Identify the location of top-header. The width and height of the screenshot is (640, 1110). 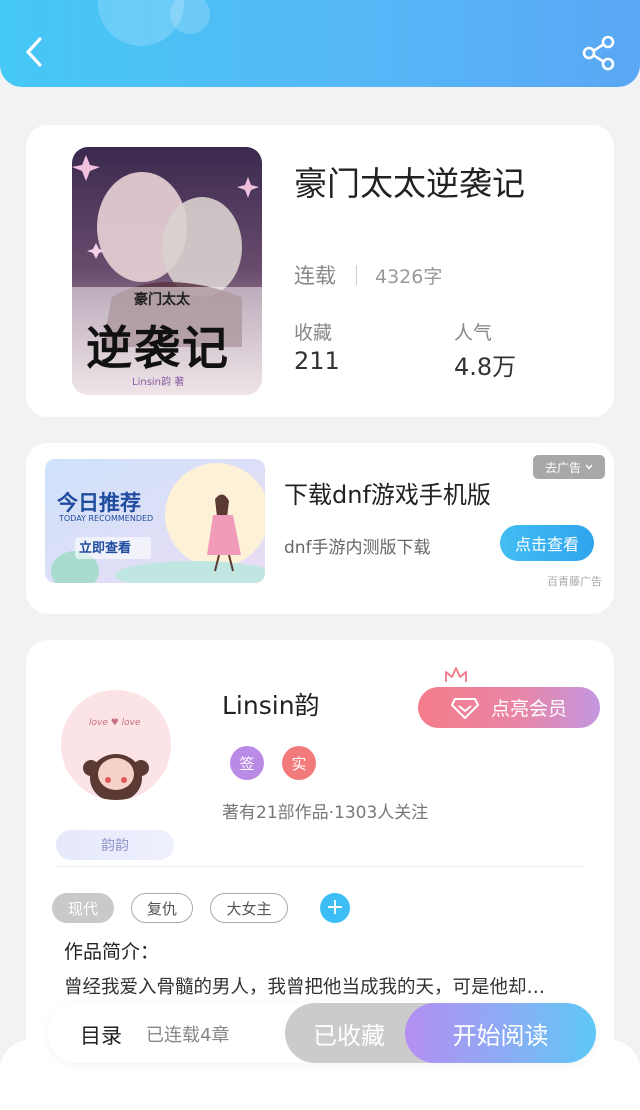
(320, 43).